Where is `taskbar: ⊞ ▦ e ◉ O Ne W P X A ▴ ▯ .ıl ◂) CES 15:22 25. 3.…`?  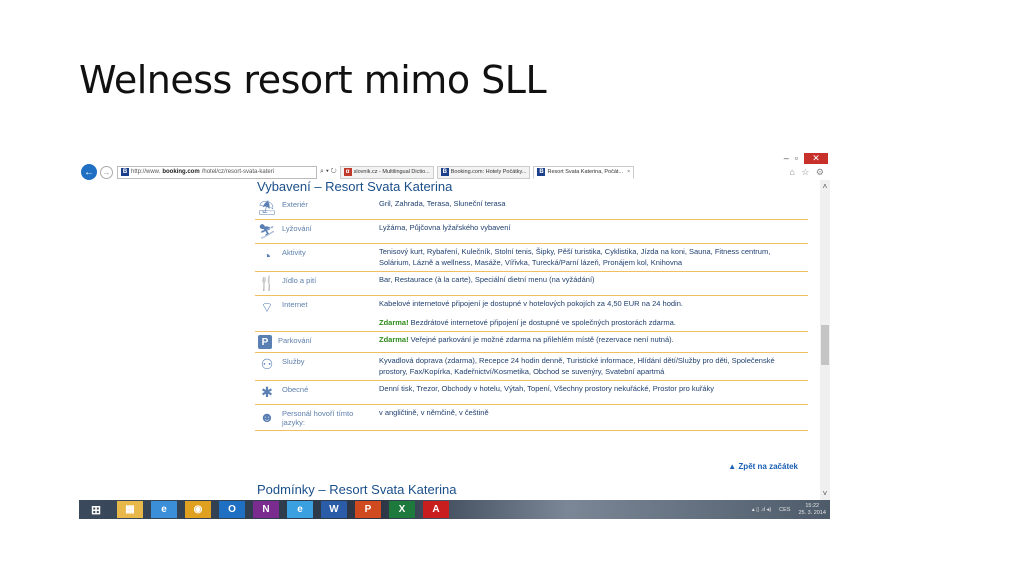 taskbar: ⊞ ▦ e ◉ O Ne W P X A ▴ ▯ .ıl ◂) CES 15:22 25. 3.… is located at coordinates (454, 509).